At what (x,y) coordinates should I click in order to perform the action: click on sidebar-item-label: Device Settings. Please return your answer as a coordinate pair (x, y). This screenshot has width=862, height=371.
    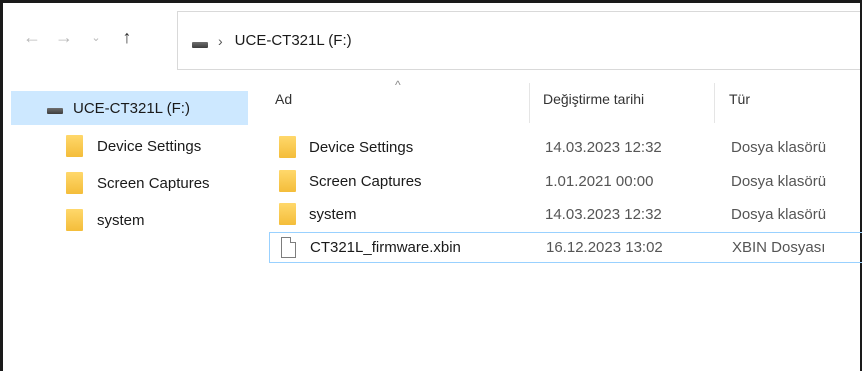
    Looking at the image, I should click on (149, 146).